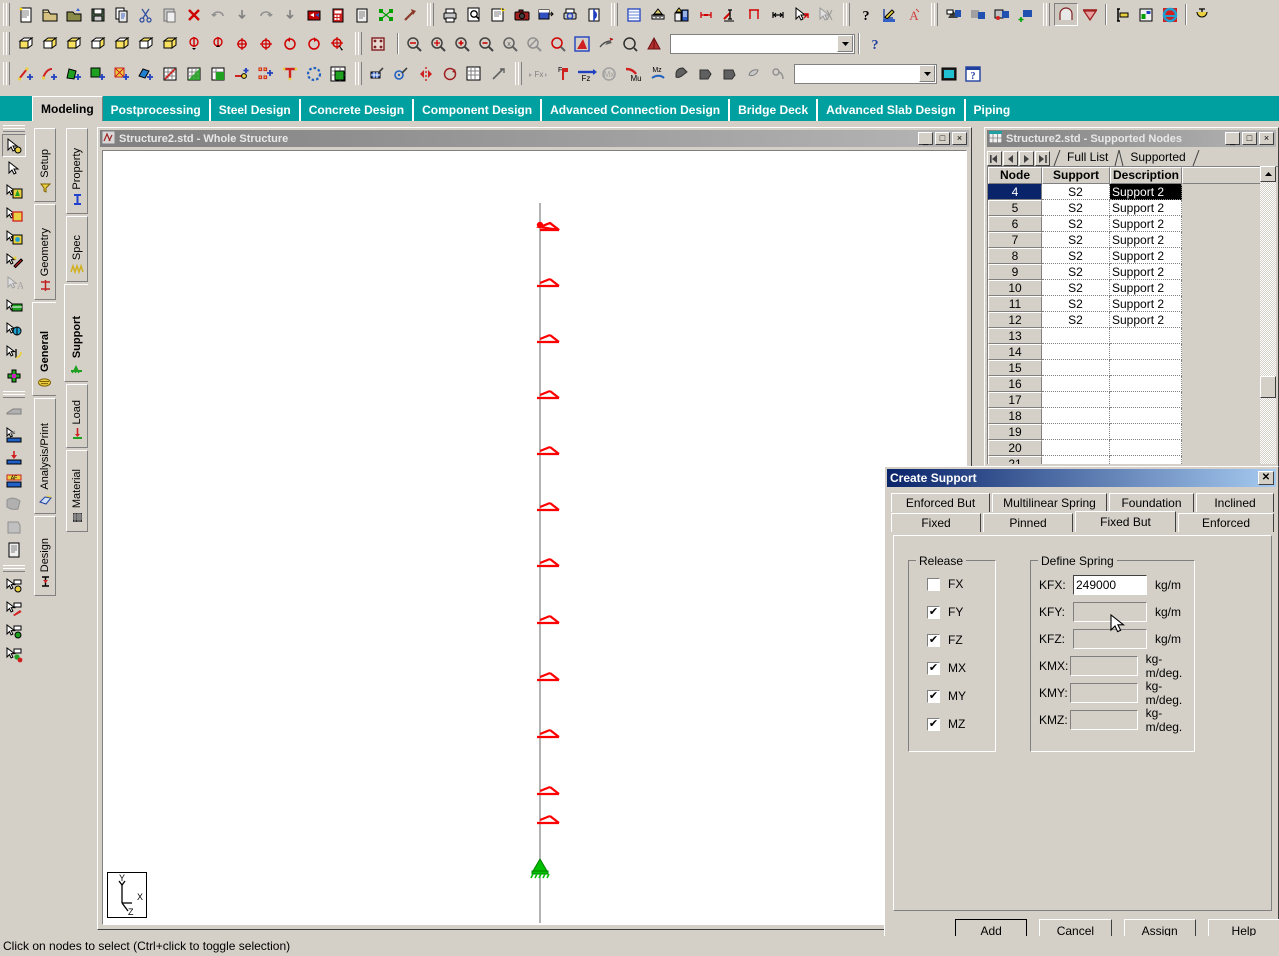  I want to click on dialog-tab-multilinear-spring: Multilinear Spring, so click(1049, 502).